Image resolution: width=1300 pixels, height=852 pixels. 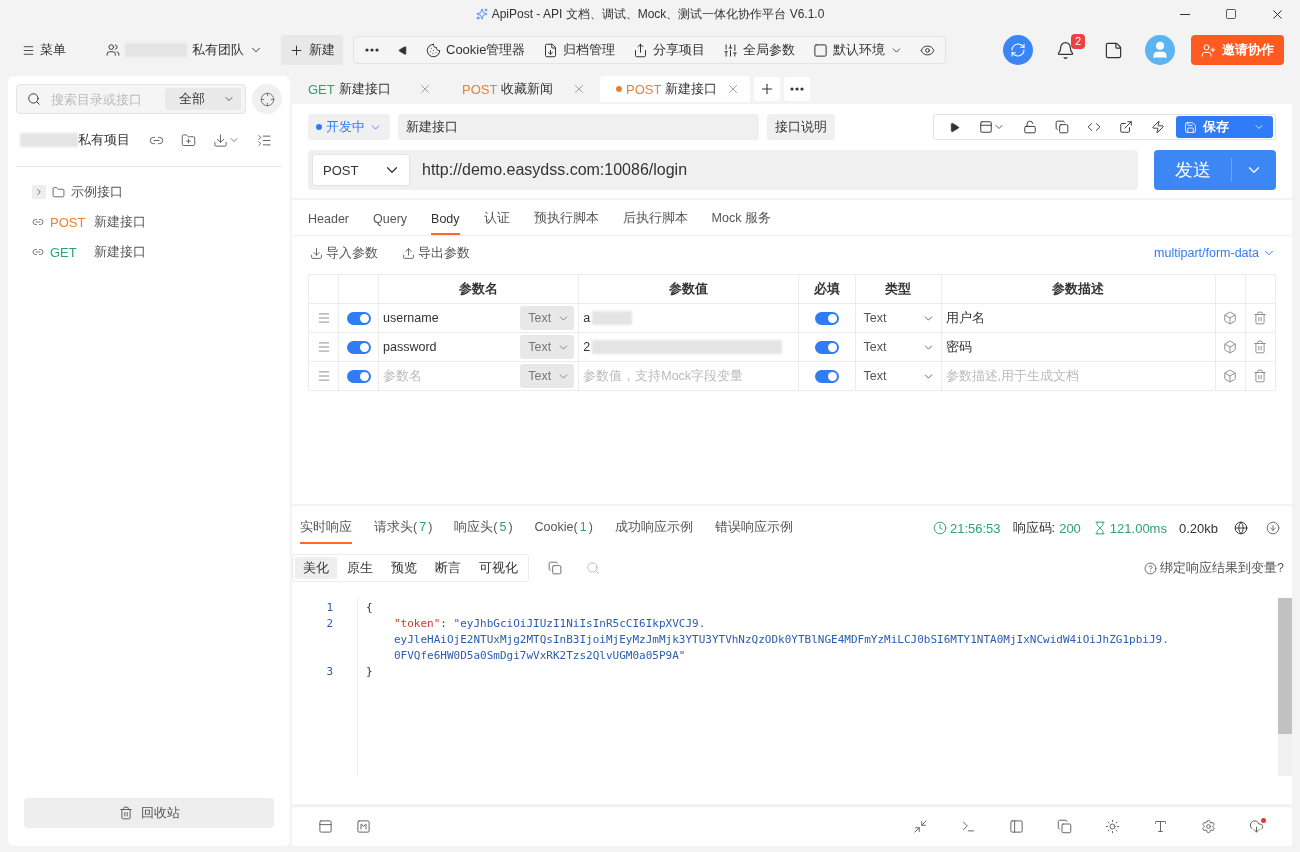 What do you see at coordinates (267, 99) in the screenshot?
I see `locate-button` at bounding box center [267, 99].